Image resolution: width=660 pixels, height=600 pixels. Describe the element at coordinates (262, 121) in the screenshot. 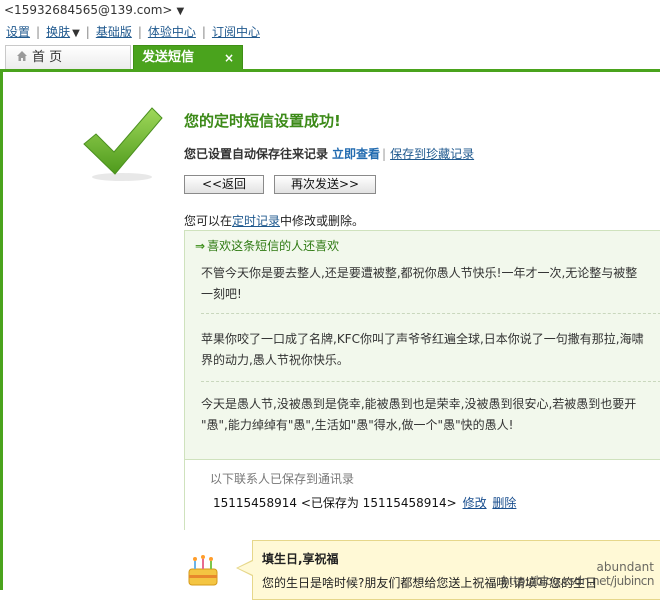

I see `success-title: 您的定时短信设置成功!` at that location.